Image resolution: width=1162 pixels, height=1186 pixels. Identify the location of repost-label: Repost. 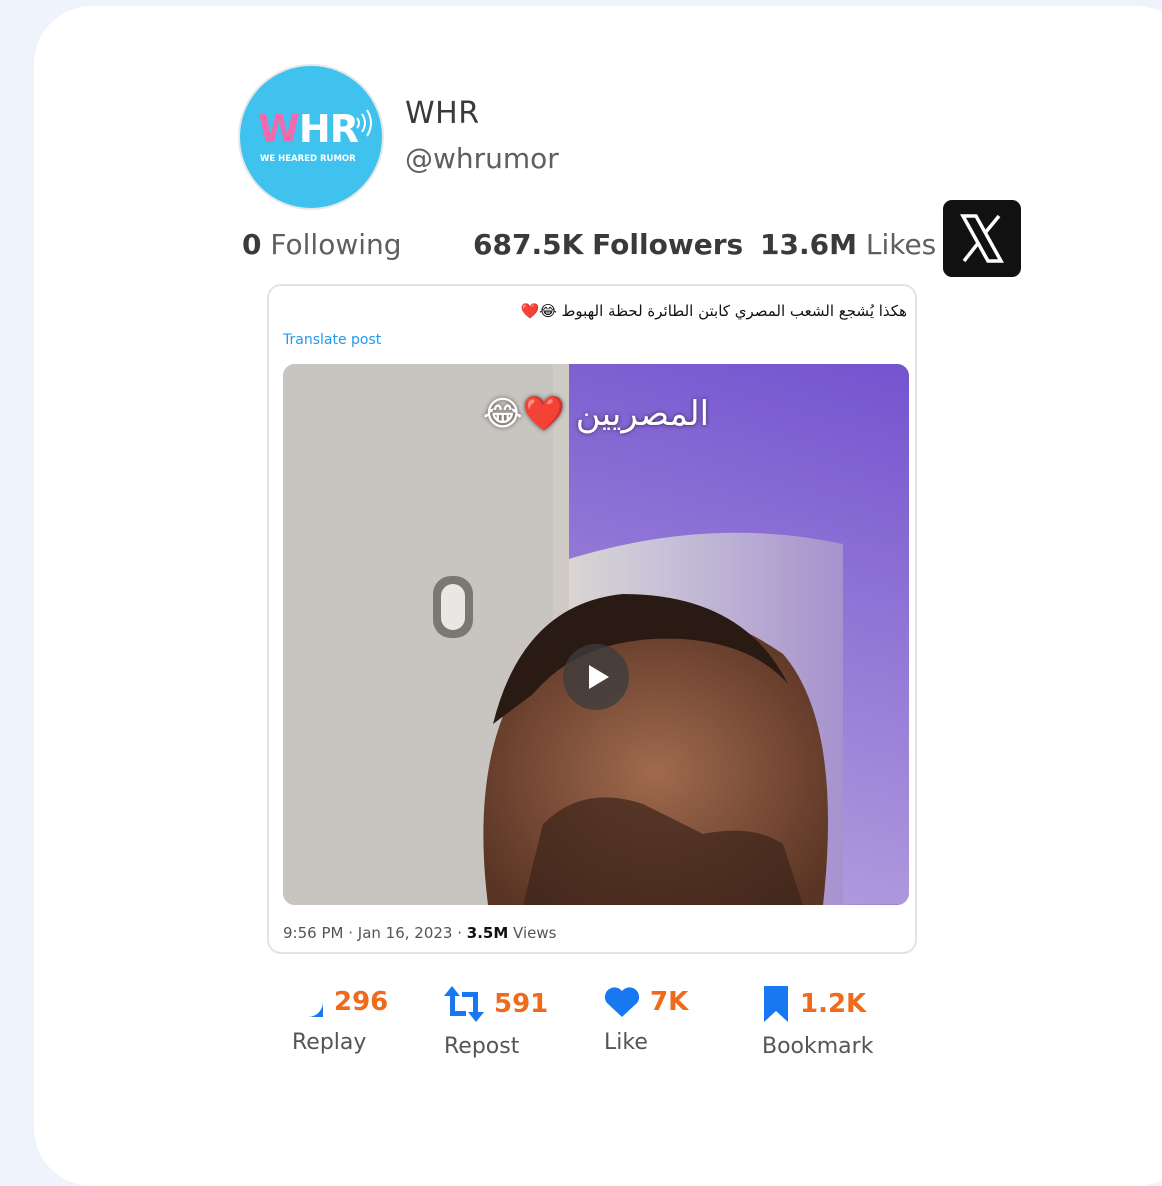
(482, 1046).